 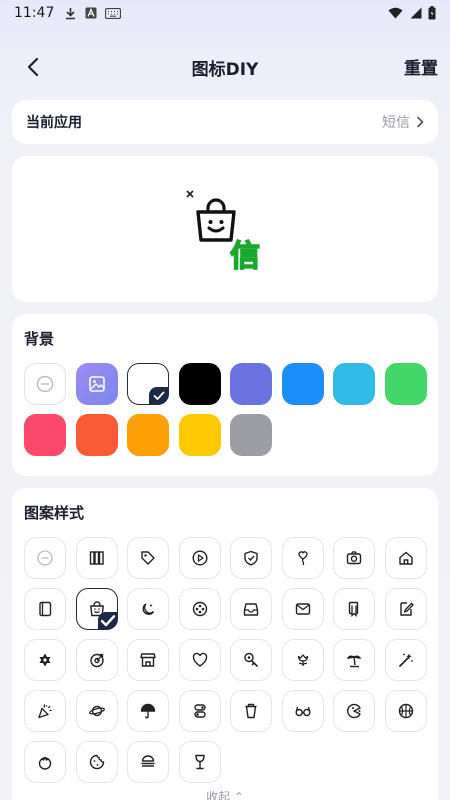 I want to click on pattern-option-party-popper, so click(x=45, y=711).